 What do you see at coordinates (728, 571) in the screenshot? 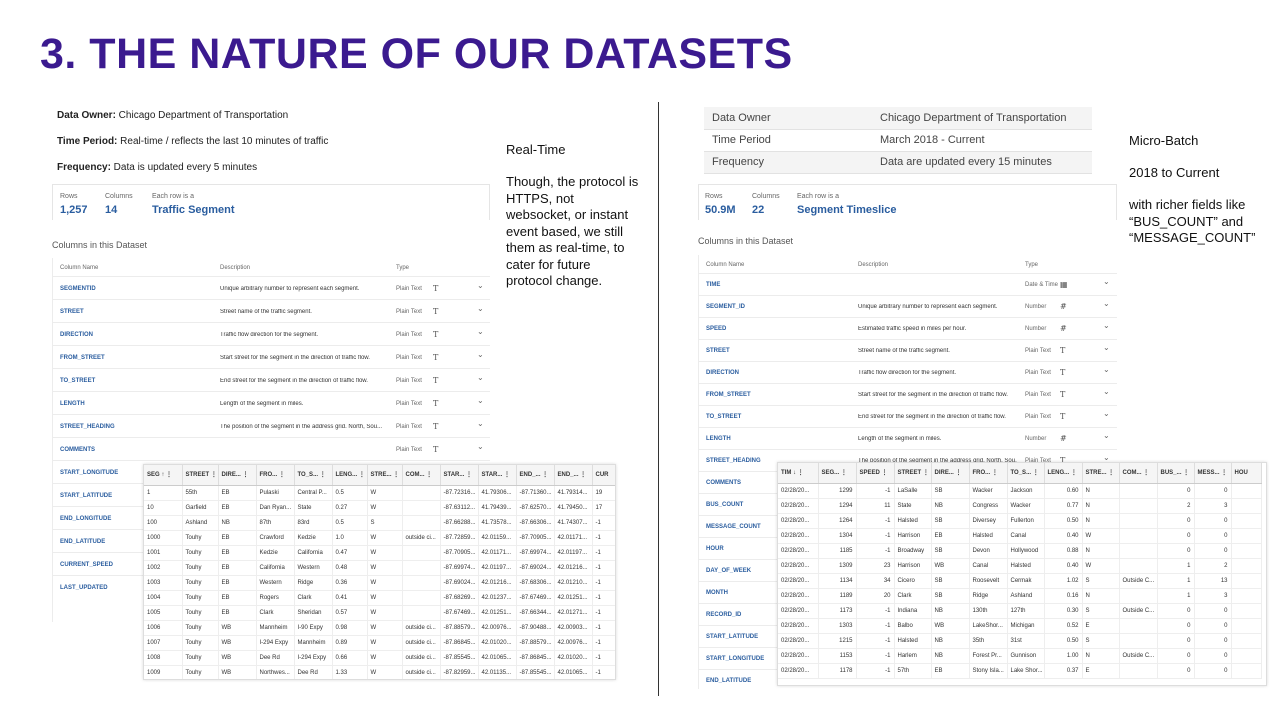
I see `column-name: DAY_OF_WEEK` at bounding box center [728, 571].